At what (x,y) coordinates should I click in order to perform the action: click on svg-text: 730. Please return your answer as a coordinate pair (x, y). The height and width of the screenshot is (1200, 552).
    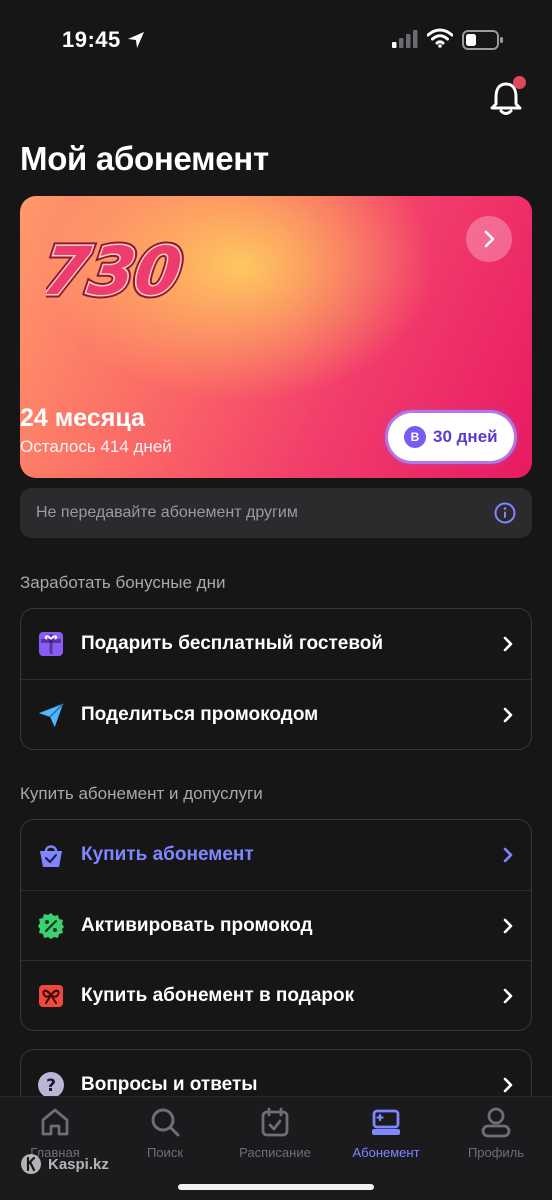
    Looking at the image, I should click on (116, 270).